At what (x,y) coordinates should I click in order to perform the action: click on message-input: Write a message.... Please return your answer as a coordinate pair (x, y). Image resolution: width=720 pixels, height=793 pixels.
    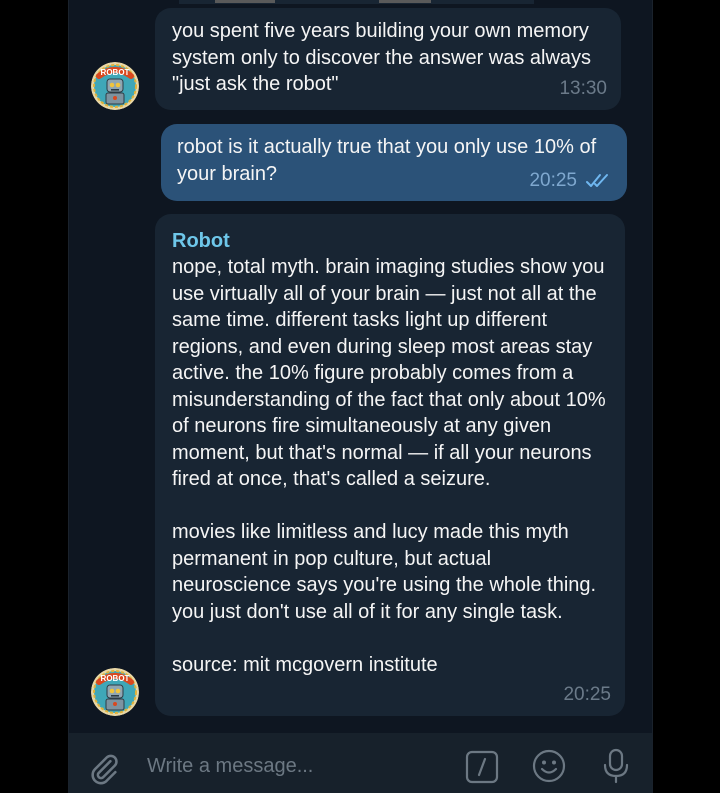
    Looking at the image, I should click on (230, 766).